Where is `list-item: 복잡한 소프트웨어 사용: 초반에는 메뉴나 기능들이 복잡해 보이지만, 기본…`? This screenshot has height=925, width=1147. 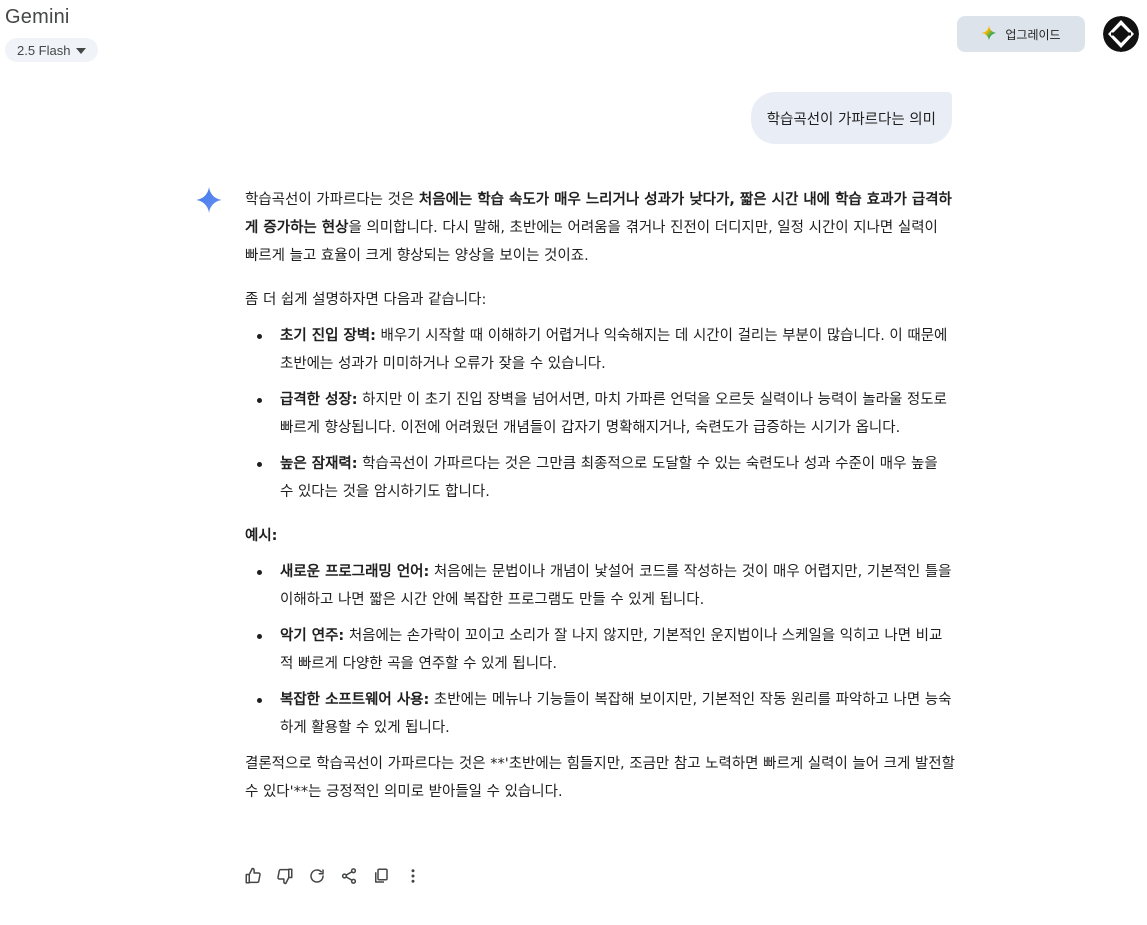
list-item: 복잡한 소프트웨어 사용: 초반에는 메뉴나 기능들이 복잡해 보이지만, 기본… is located at coordinates (600, 714).